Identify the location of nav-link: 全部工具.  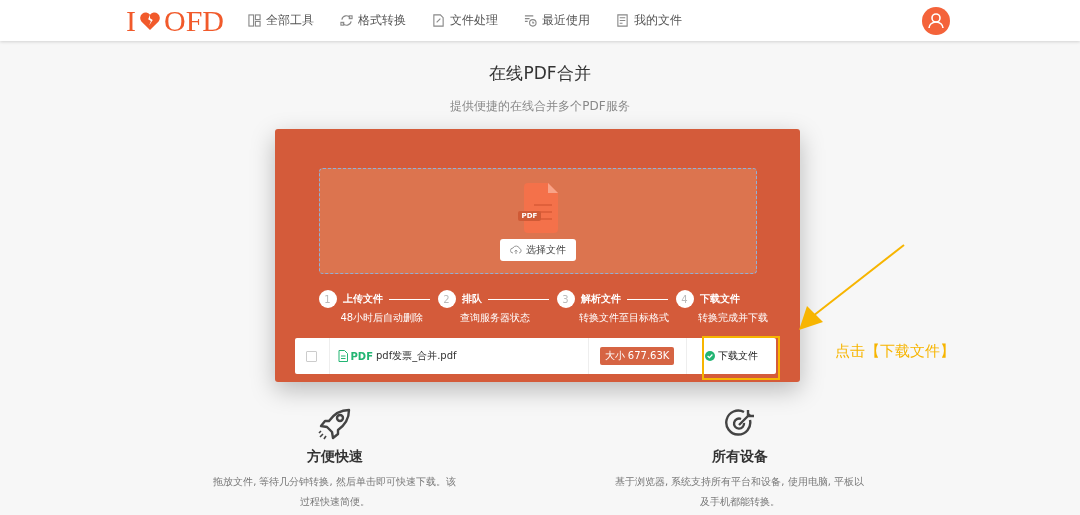
(281, 20).